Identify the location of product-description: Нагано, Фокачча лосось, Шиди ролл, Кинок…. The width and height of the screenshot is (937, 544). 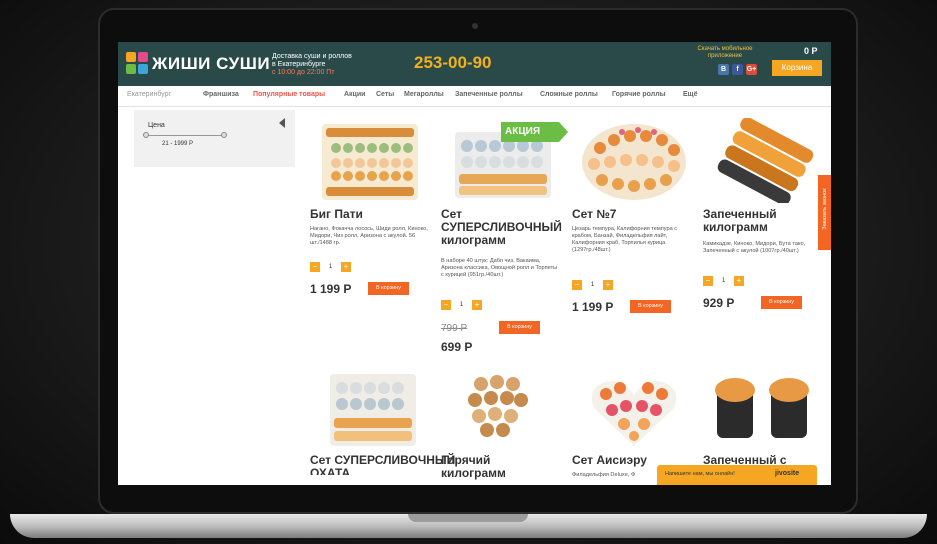
(369, 236).